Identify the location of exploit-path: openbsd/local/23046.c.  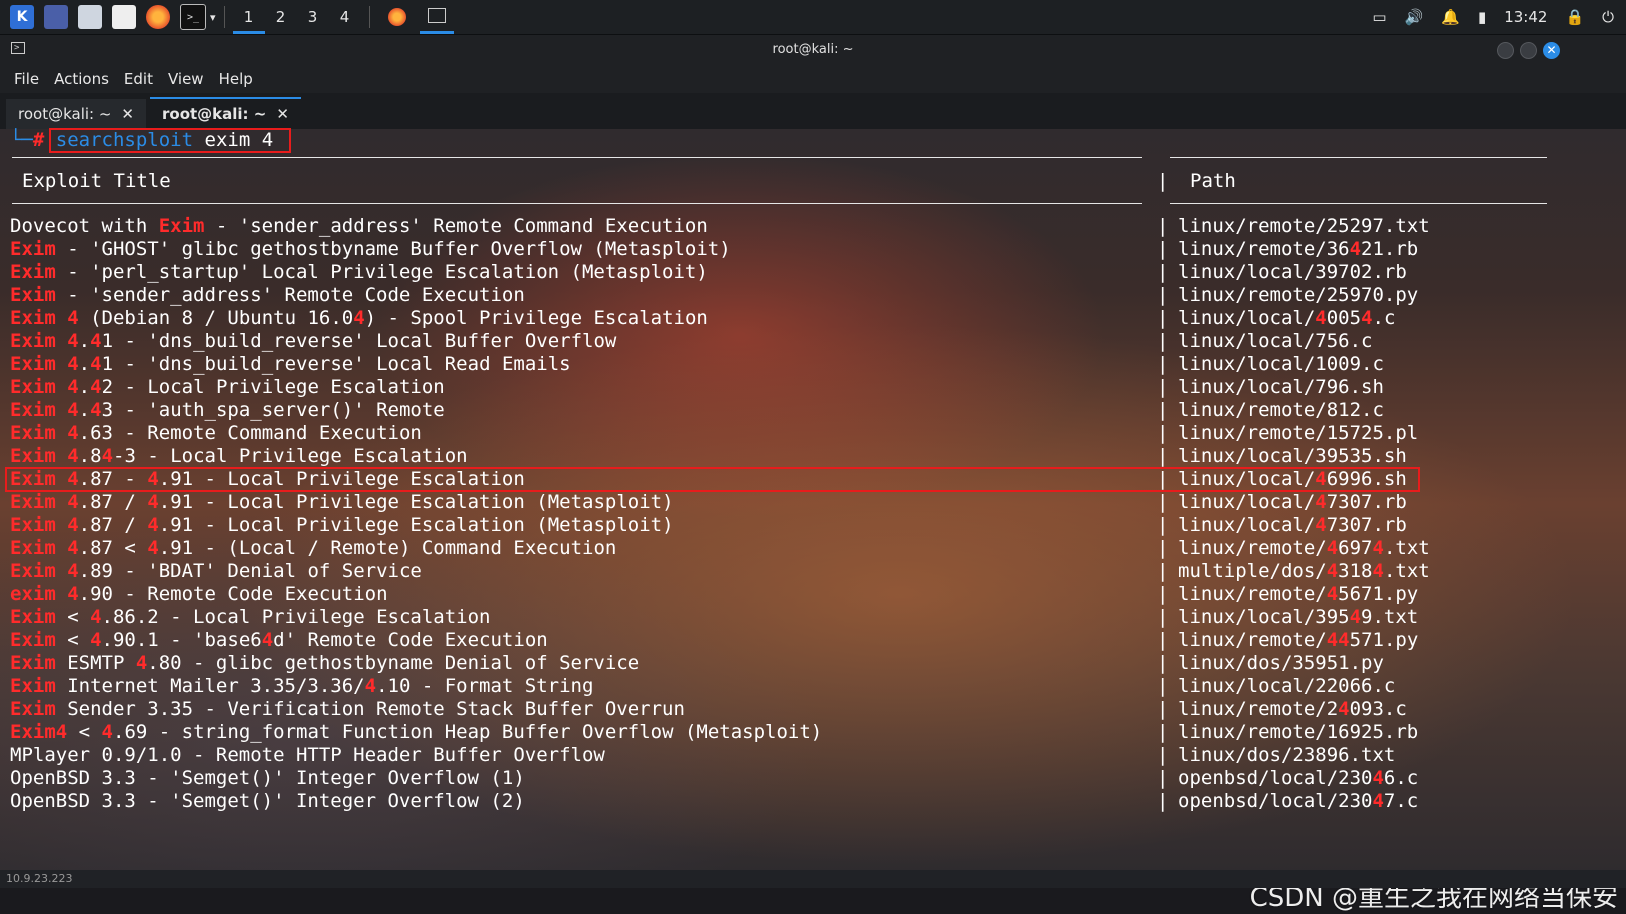
(1298, 778).